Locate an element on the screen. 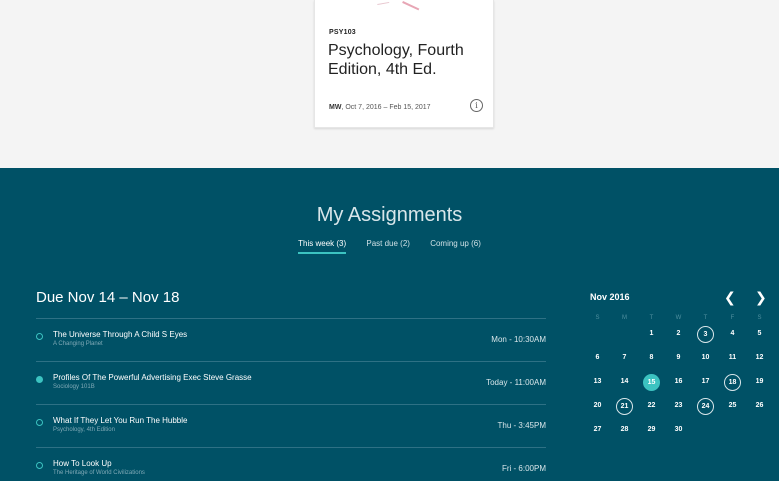 The height and width of the screenshot is (481, 779). tab-past-due: Past due (2) is located at coordinates (388, 246).